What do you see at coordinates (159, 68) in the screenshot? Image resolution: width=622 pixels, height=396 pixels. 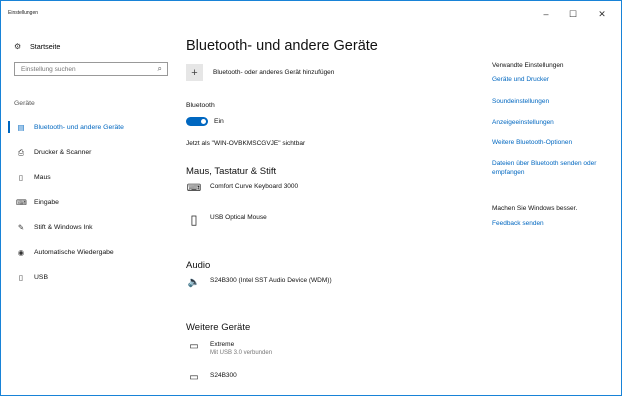 I see `search-icon: ⌕` at bounding box center [159, 68].